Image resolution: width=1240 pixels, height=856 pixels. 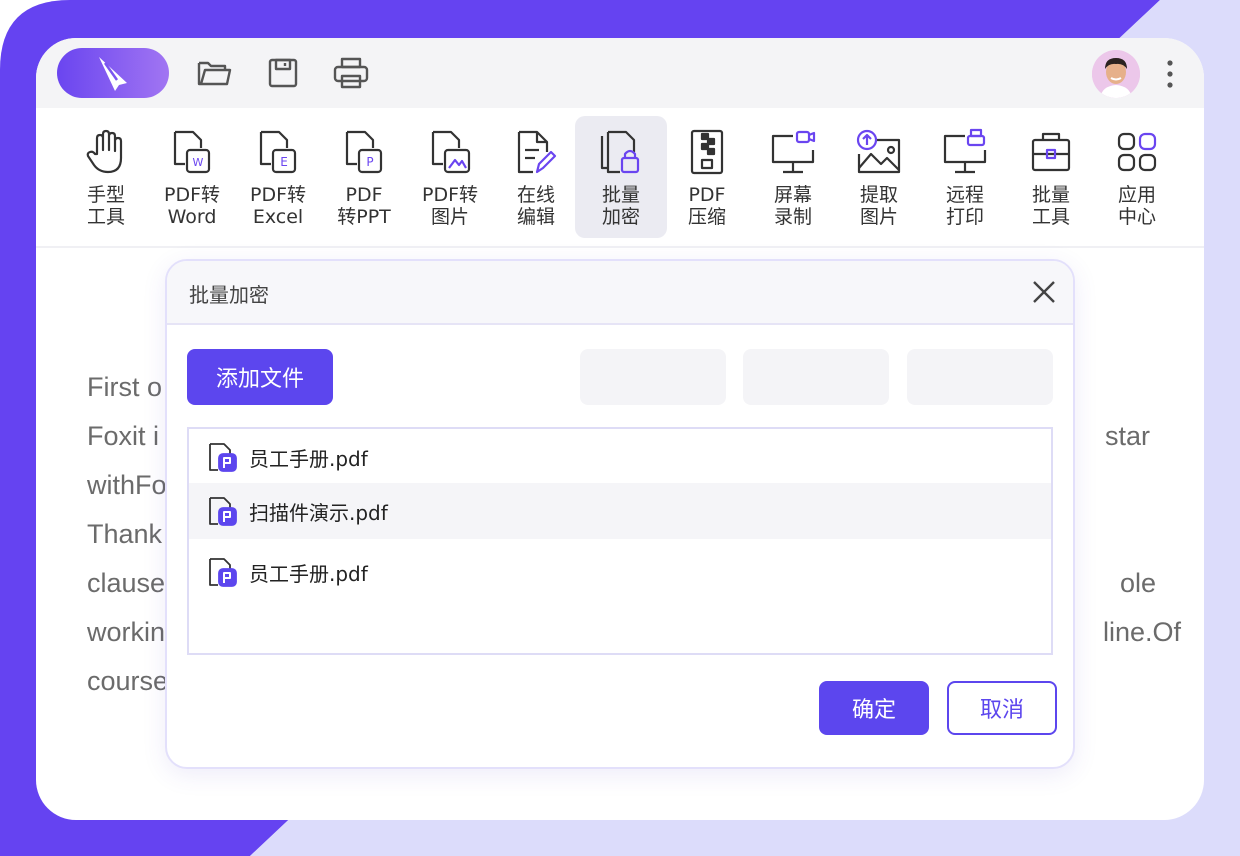 I want to click on tool-pdf-to-word: W PDF转 Word, so click(x=192, y=177).